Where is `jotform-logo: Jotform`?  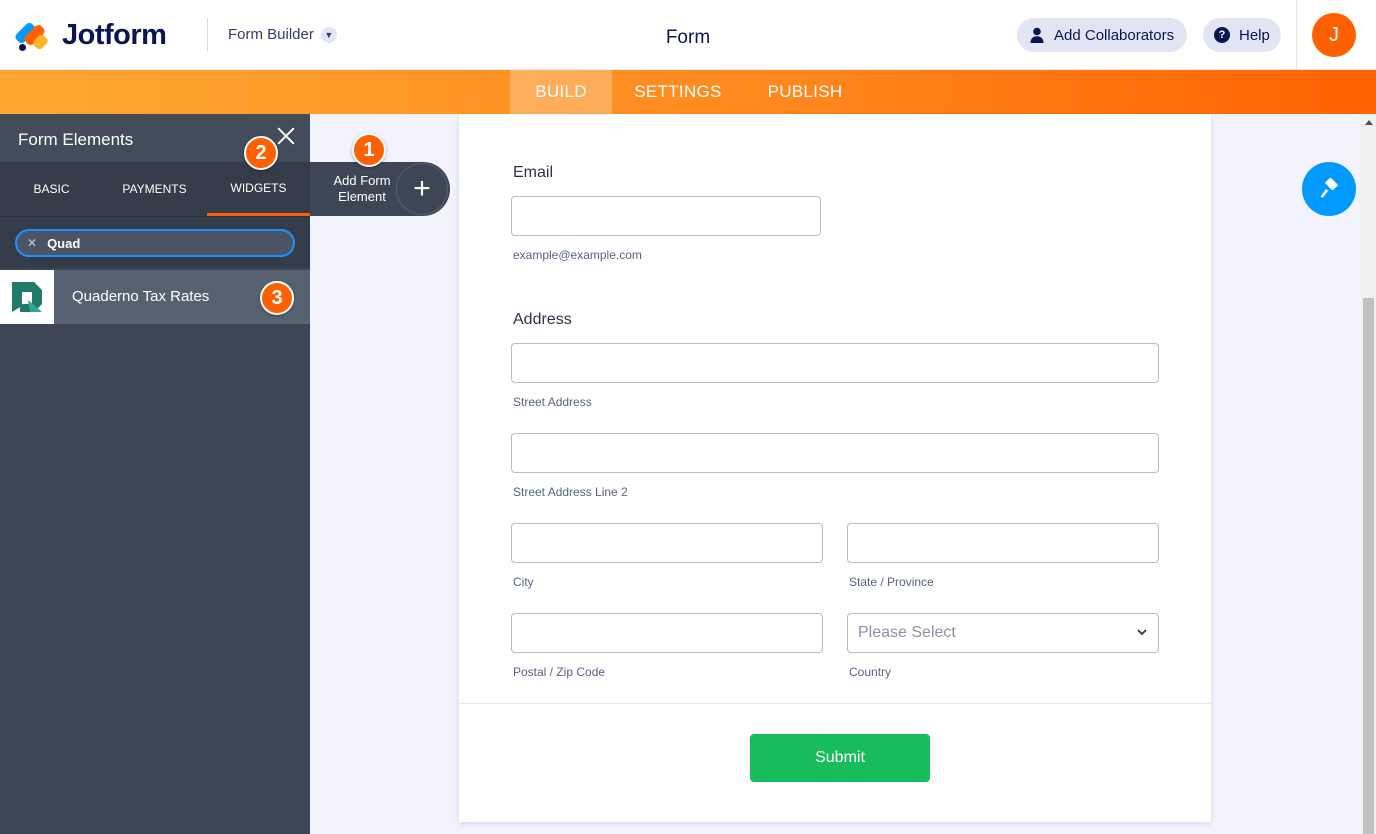
jotform-logo: Jotform is located at coordinates (90, 35).